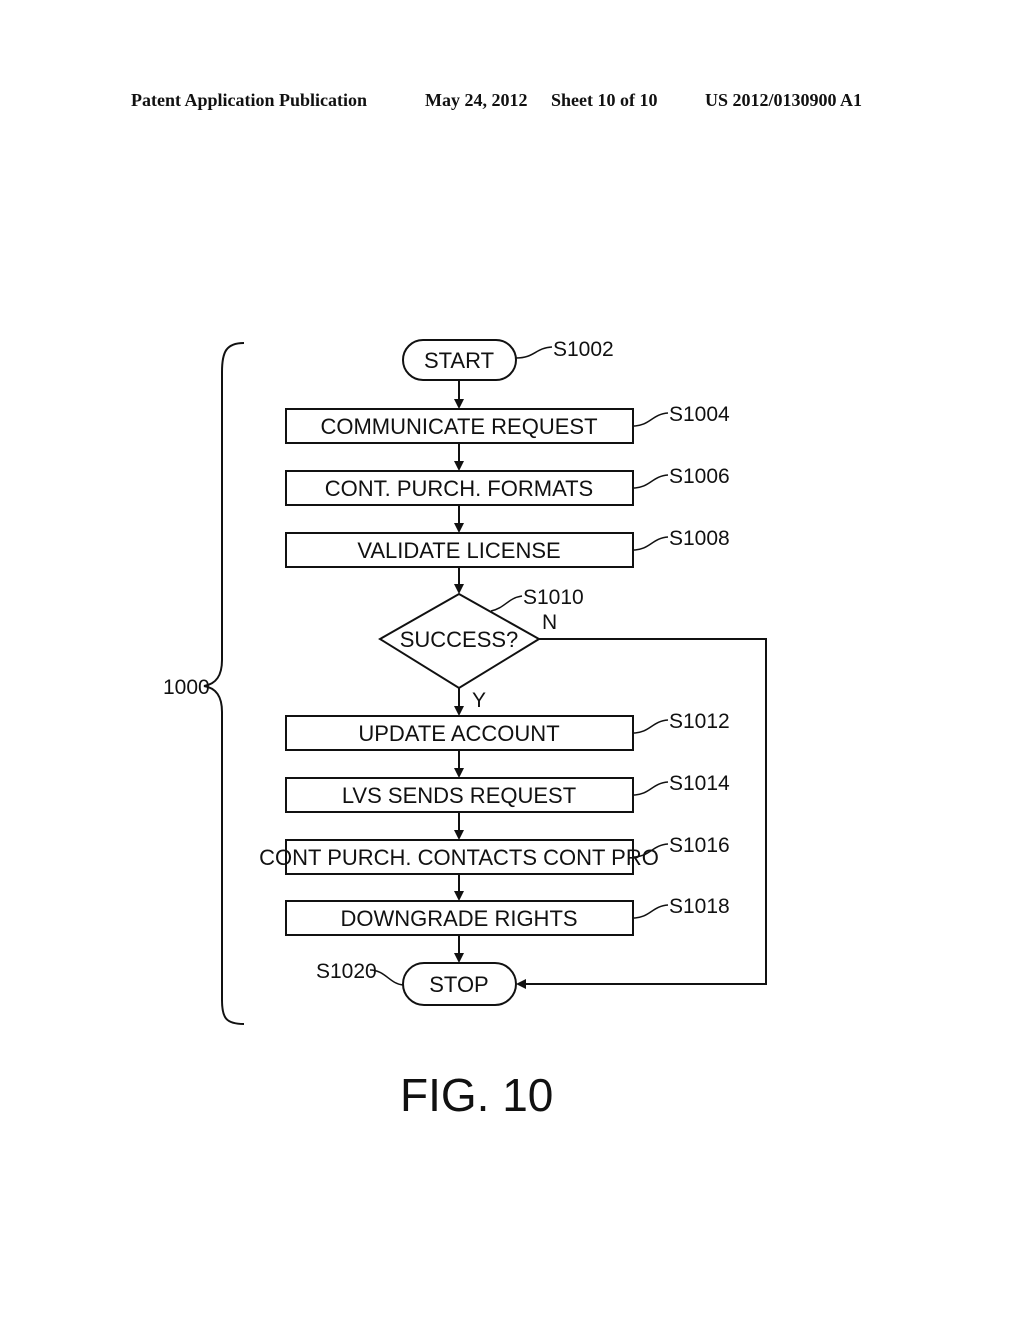 The height and width of the screenshot is (1320, 1024). I want to click on start-ref: S1002, so click(583, 349).